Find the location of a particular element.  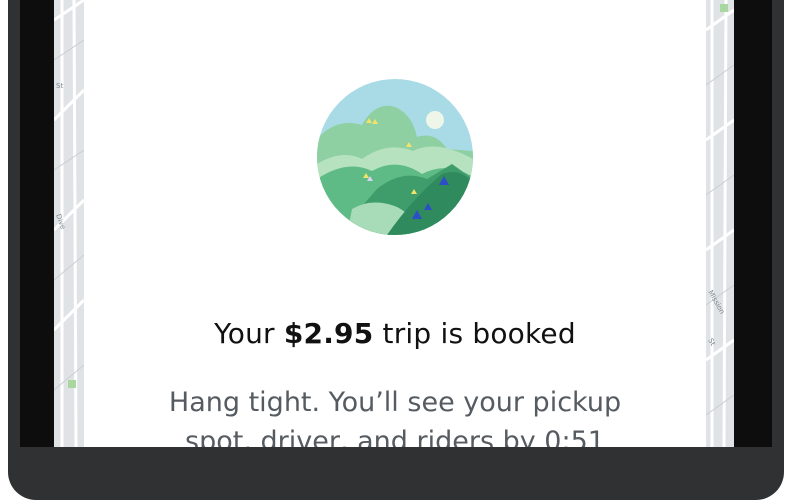

map-streets-left: St Dive is located at coordinates (69, 223).